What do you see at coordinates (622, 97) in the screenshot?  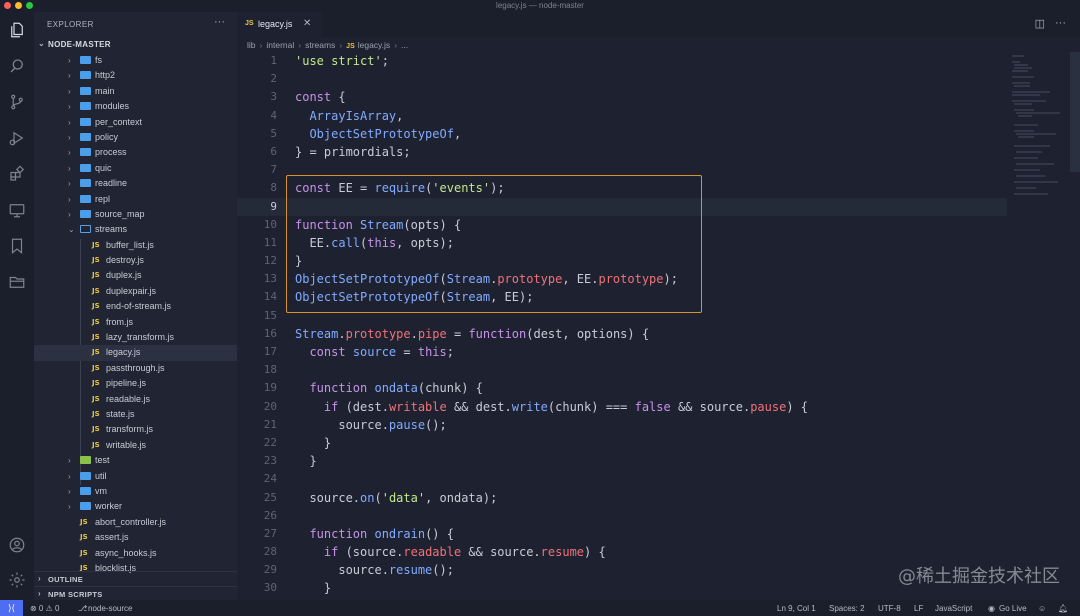 I see `code-line: 3 const {` at bounding box center [622, 97].